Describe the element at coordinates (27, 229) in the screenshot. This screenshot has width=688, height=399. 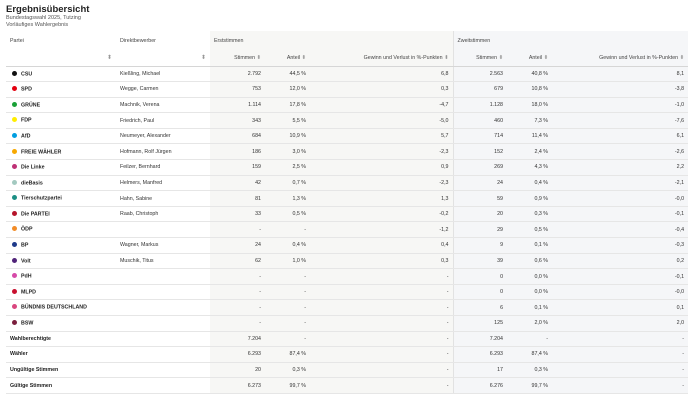
I see `party-name: ÖDP` at that location.